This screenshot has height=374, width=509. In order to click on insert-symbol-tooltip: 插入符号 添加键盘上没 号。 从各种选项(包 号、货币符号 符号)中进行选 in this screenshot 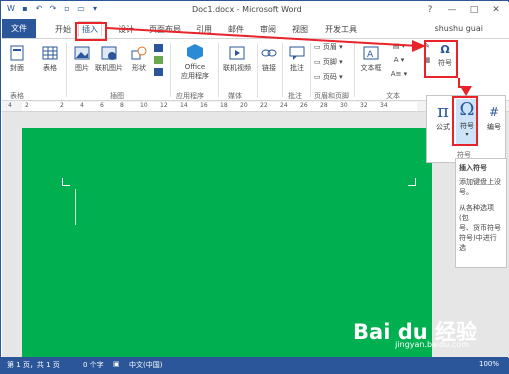, I will do `click(481, 213)`.